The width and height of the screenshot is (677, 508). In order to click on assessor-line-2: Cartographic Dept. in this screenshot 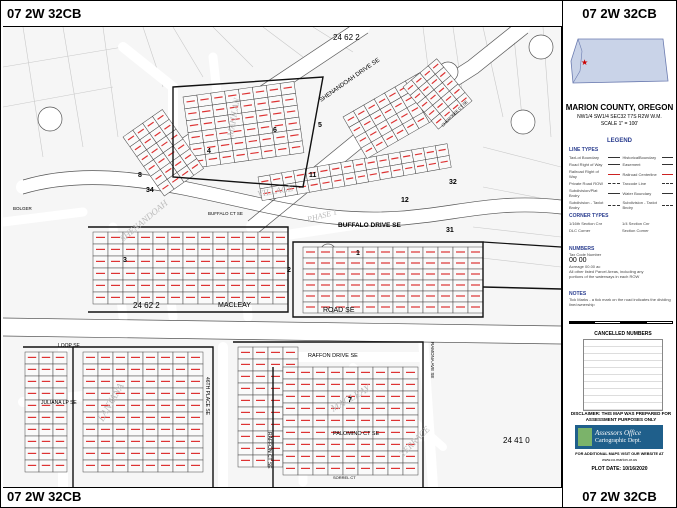, I will do `click(618, 441)`.